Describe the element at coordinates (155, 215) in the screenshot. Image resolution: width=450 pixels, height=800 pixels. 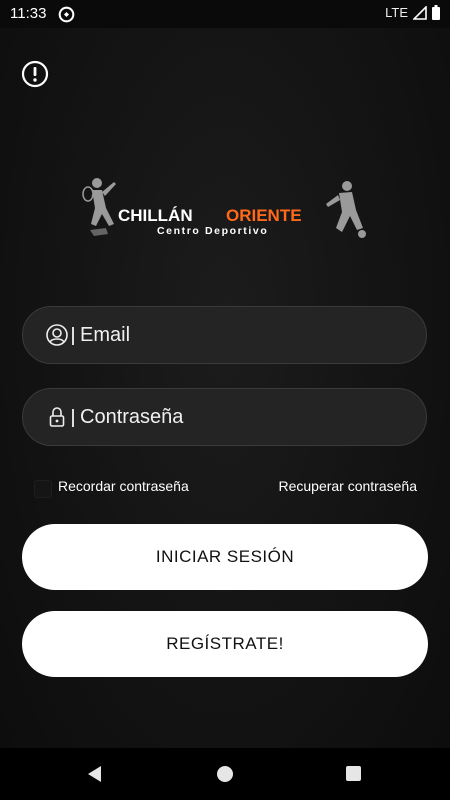
I see `logo-brand-white: CHILLÁN` at that location.